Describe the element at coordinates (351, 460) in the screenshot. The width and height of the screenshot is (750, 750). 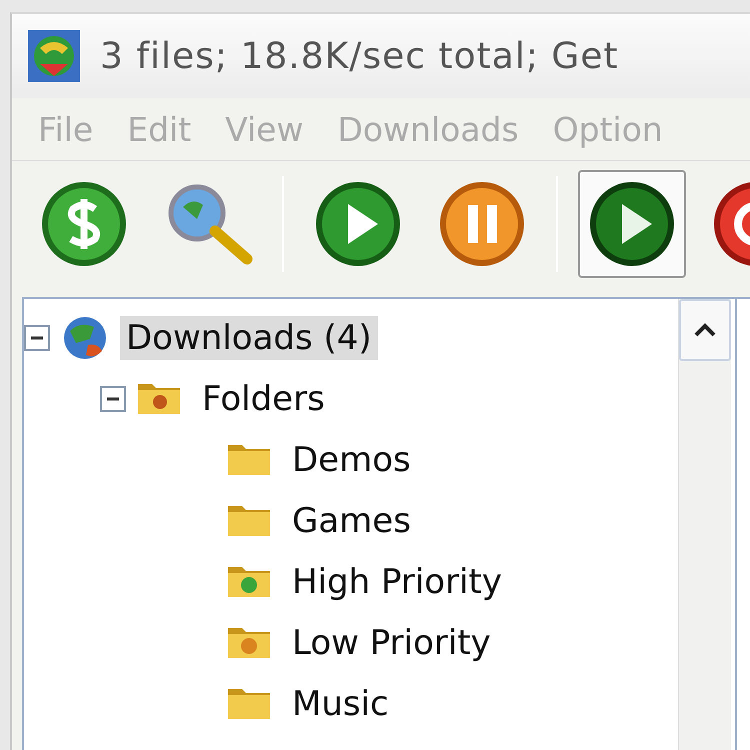
I see `tree-item: Demos` at that location.